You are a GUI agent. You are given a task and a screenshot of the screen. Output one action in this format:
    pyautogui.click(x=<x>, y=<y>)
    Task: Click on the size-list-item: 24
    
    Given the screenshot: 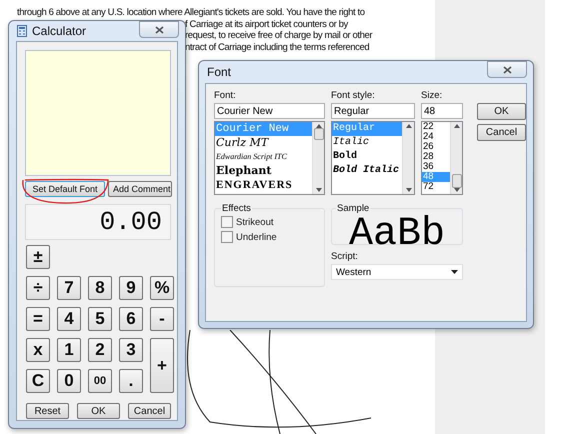 What is the action you would take?
    pyautogui.click(x=436, y=137)
    